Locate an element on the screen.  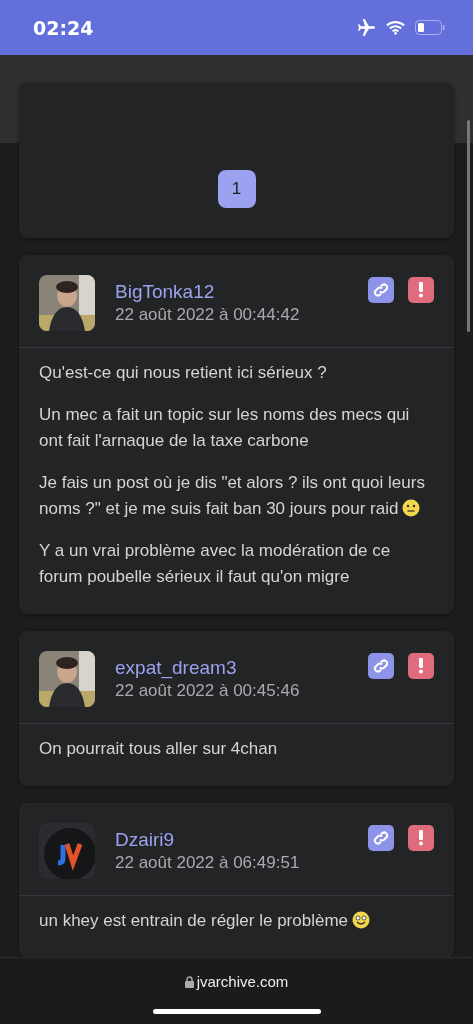
post-date: 22 août 2022 à 00:44:42 is located at coordinates (208, 315).